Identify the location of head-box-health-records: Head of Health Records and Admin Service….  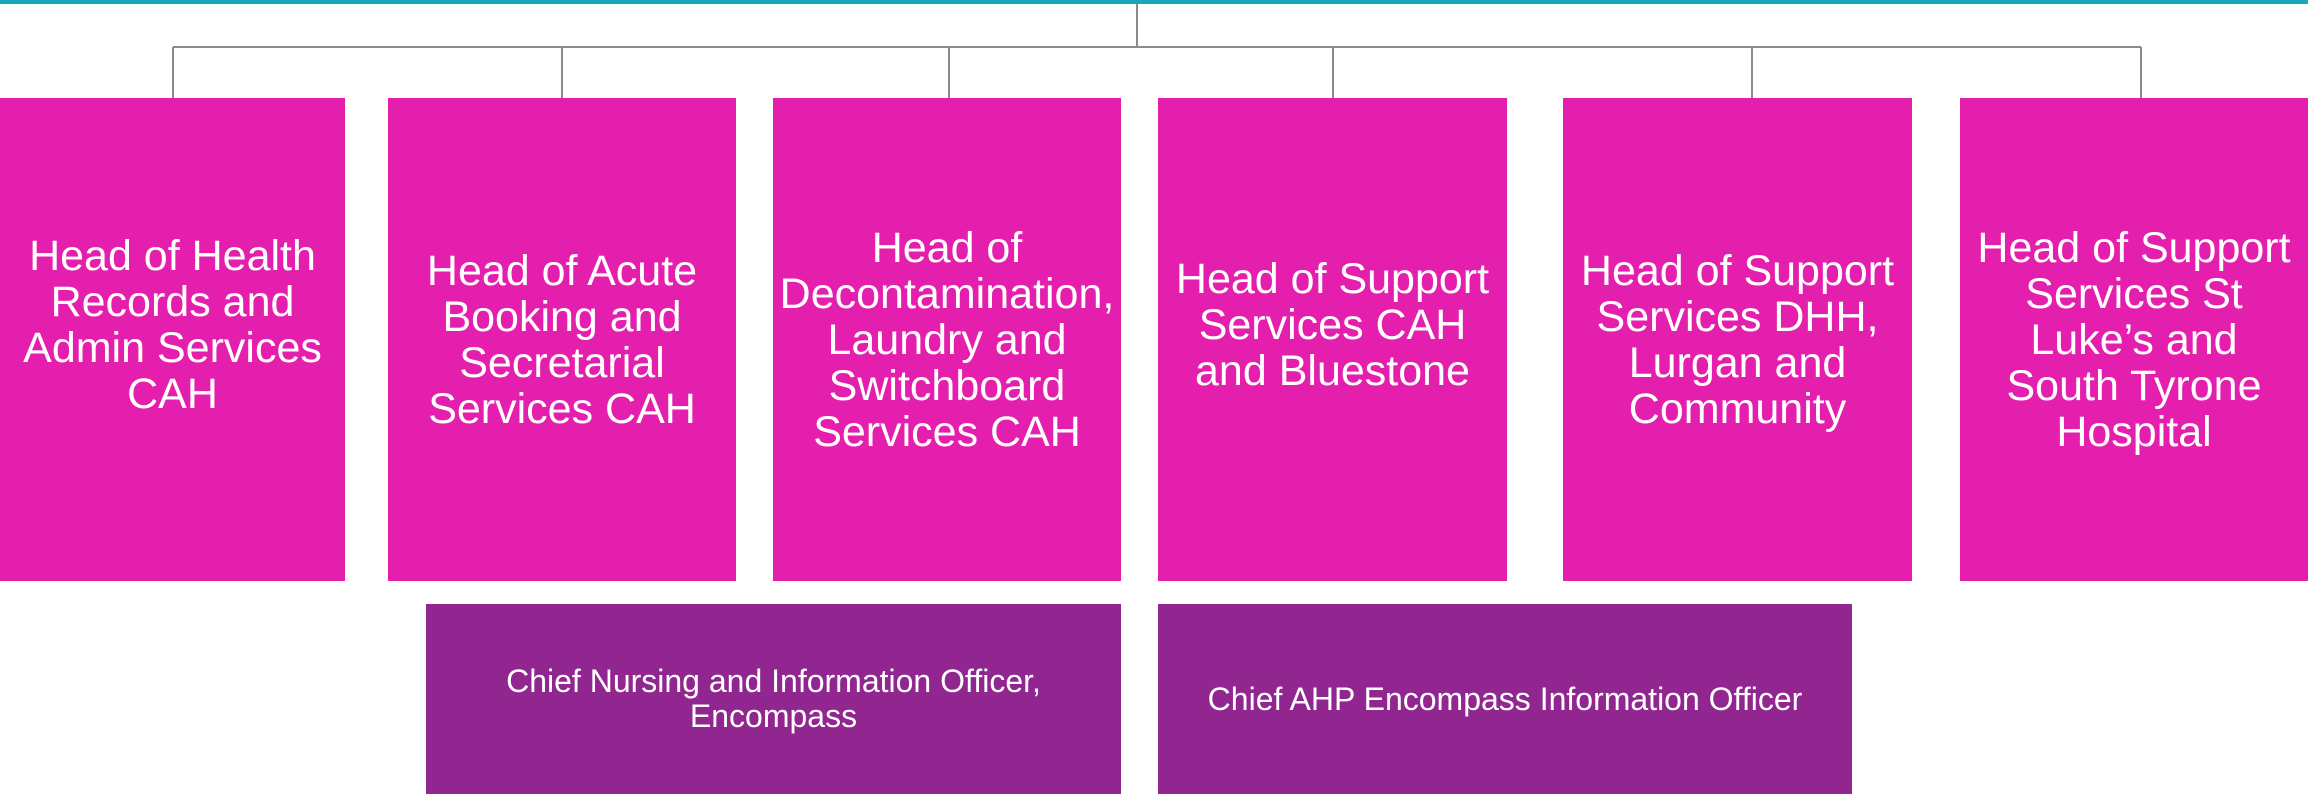
(172, 339).